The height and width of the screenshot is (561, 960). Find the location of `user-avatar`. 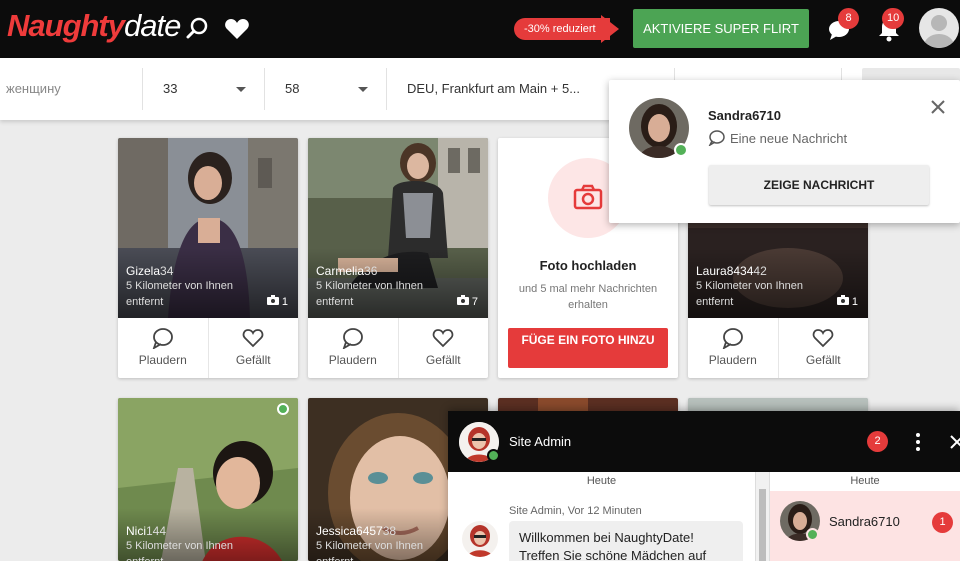

user-avatar is located at coordinates (939, 28).